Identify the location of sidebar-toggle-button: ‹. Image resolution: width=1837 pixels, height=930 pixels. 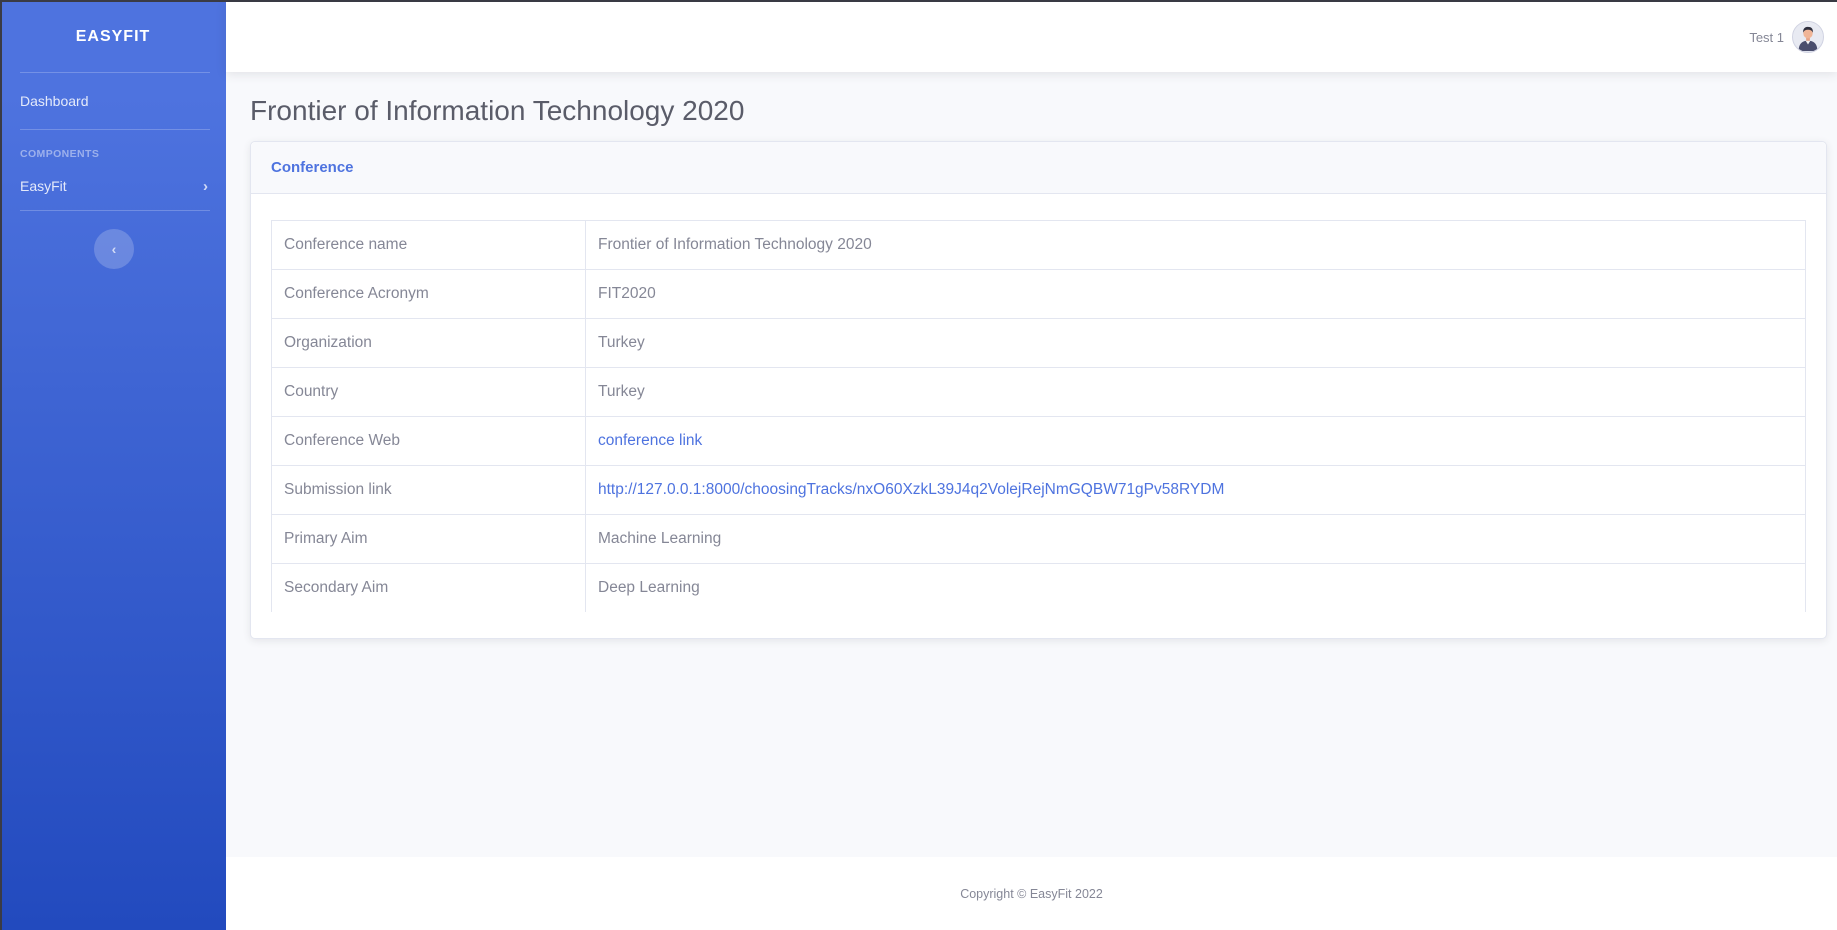
(114, 249).